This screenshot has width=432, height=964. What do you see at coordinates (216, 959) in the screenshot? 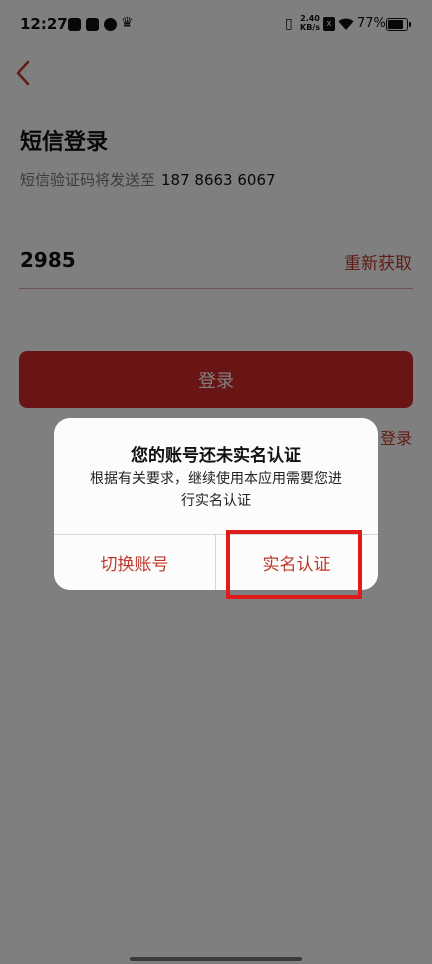
I see `home-indicator` at bounding box center [216, 959].